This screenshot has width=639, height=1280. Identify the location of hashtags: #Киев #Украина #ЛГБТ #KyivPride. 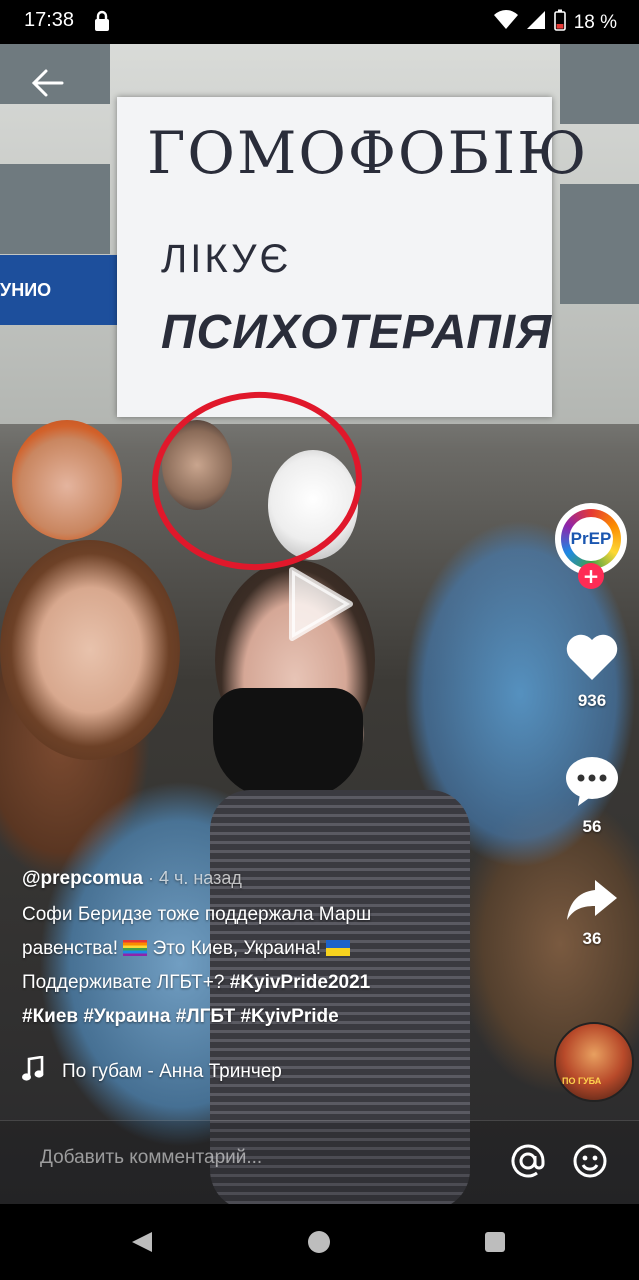
(242, 1017).